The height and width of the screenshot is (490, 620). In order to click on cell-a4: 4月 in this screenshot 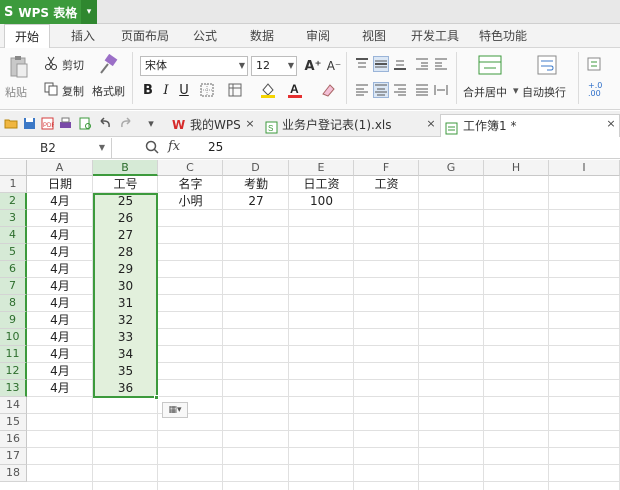, I will do `click(60, 235)`.